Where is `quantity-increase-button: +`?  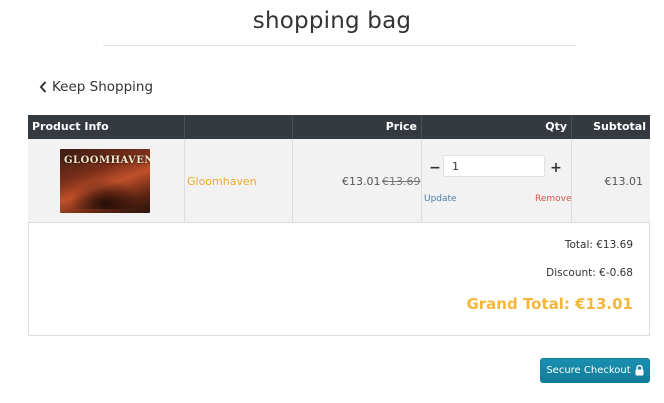 quantity-increase-button: + is located at coordinates (556, 168).